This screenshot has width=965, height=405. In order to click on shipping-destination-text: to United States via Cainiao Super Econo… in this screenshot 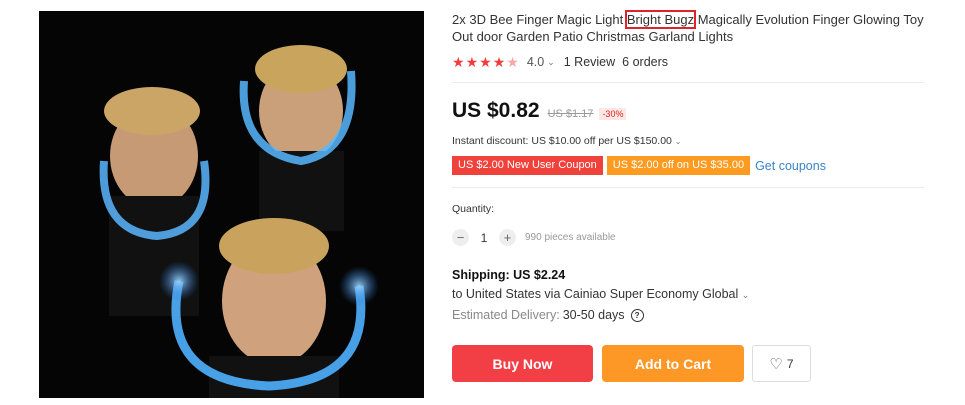, I will do `click(595, 294)`.